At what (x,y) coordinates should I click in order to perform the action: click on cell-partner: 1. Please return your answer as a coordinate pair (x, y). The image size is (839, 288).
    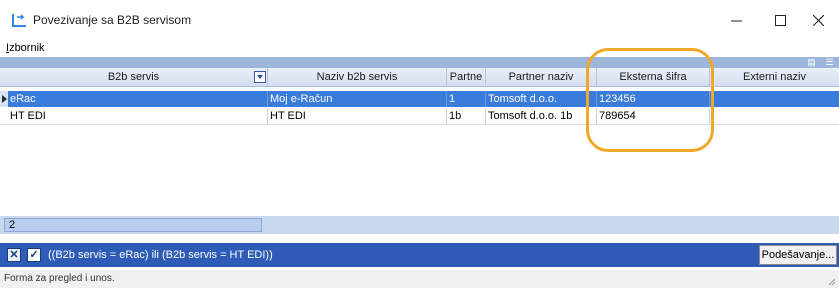
    Looking at the image, I should click on (466, 99).